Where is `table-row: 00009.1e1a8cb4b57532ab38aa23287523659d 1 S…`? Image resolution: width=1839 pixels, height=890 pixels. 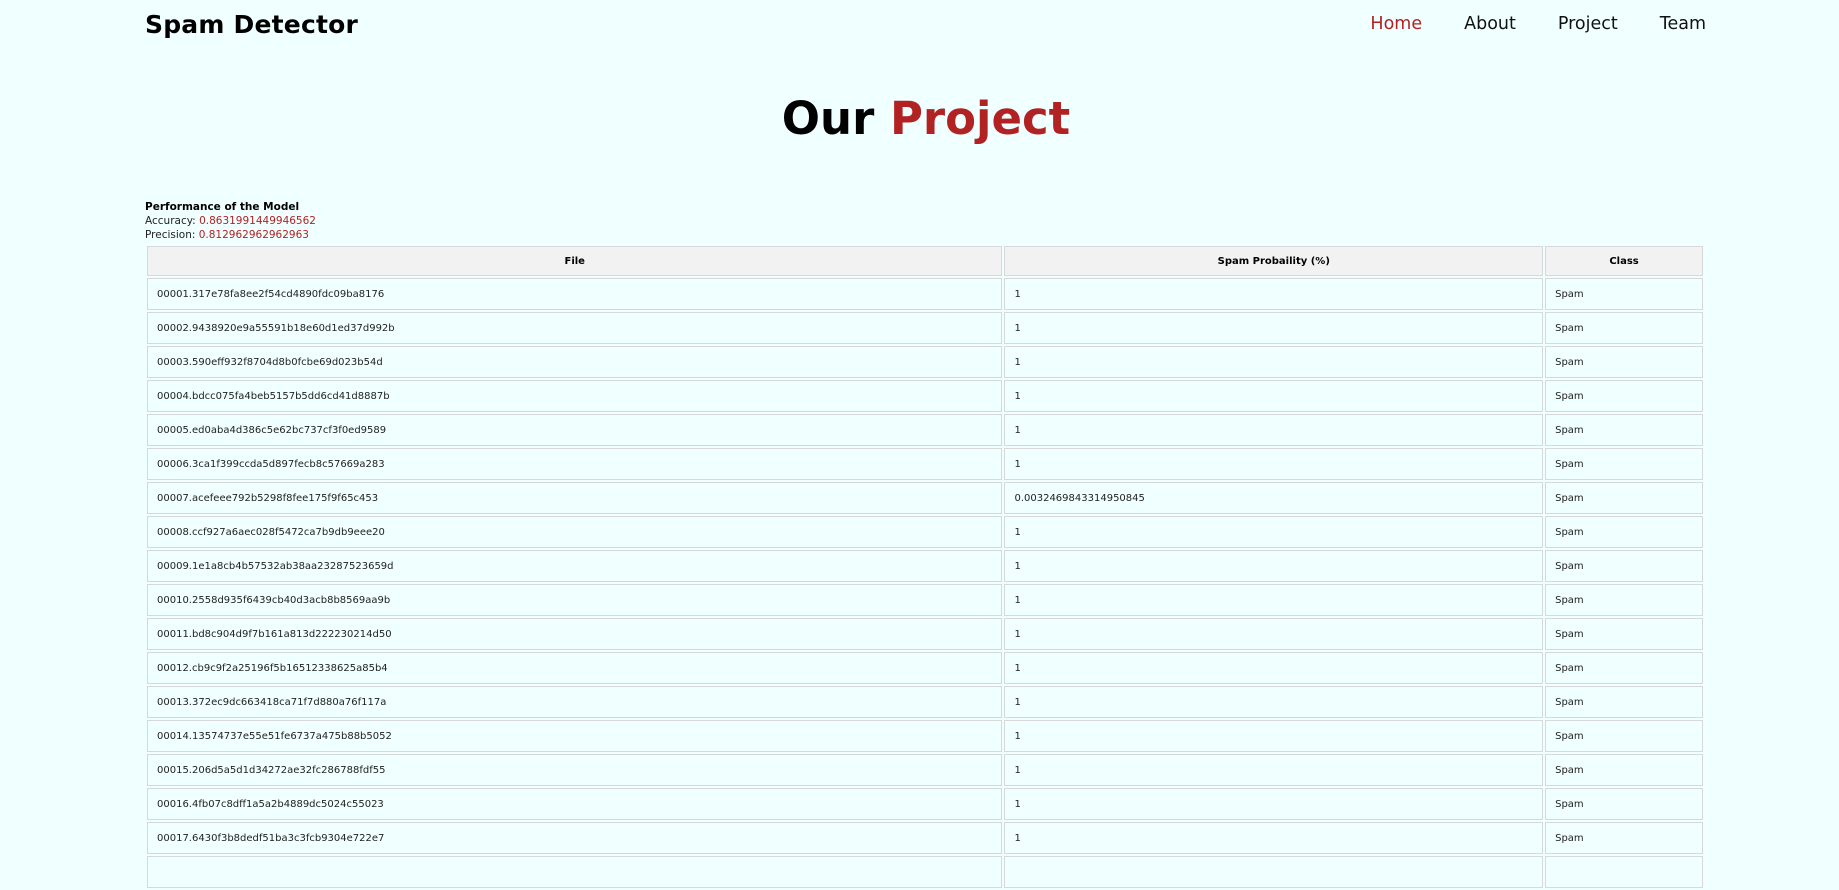 table-row: 00009.1e1a8cb4b57532ab38aa23287523659d 1 S… is located at coordinates (925, 566).